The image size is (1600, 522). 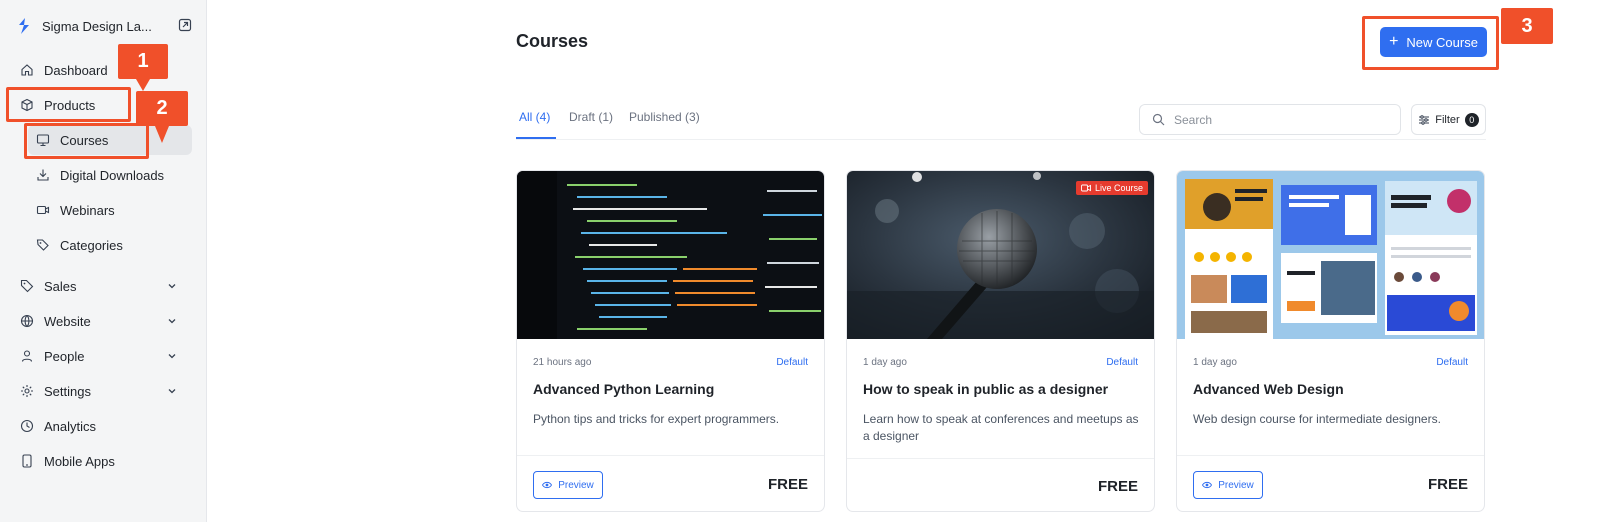 What do you see at coordinates (102, 356) in the screenshot?
I see `sidebar-item-people: People` at bounding box center [102, 356].